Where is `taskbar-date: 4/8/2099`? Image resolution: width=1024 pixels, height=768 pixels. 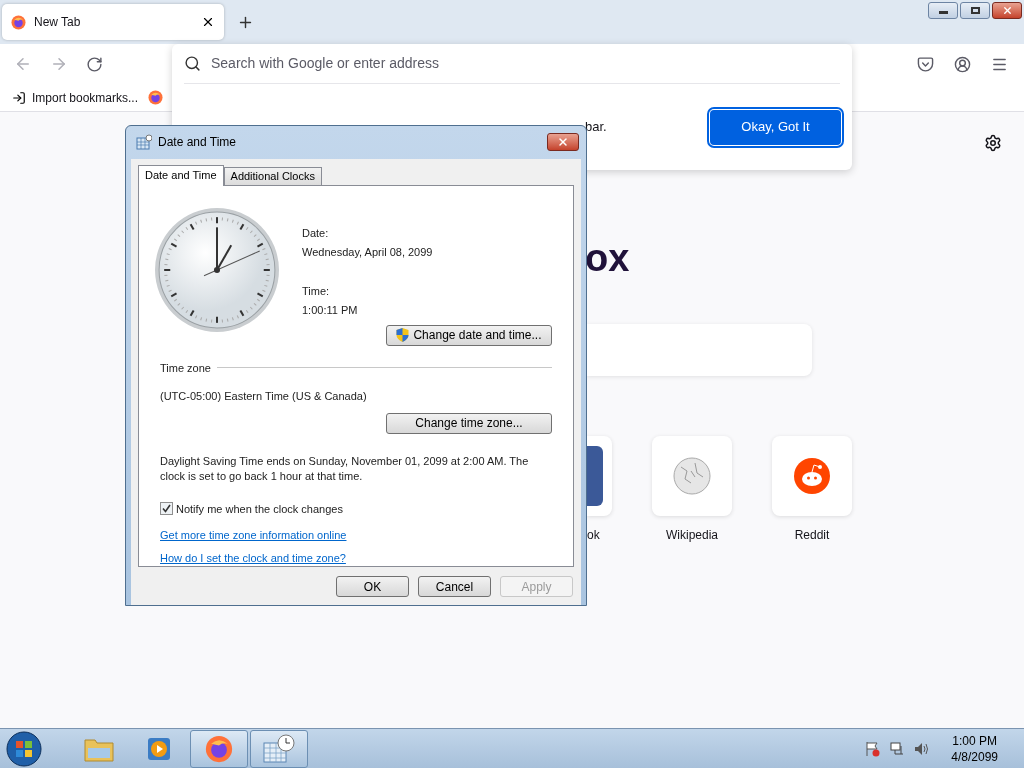
taskbar-date: 4/8/2099 is located at coordinates (974, 756).